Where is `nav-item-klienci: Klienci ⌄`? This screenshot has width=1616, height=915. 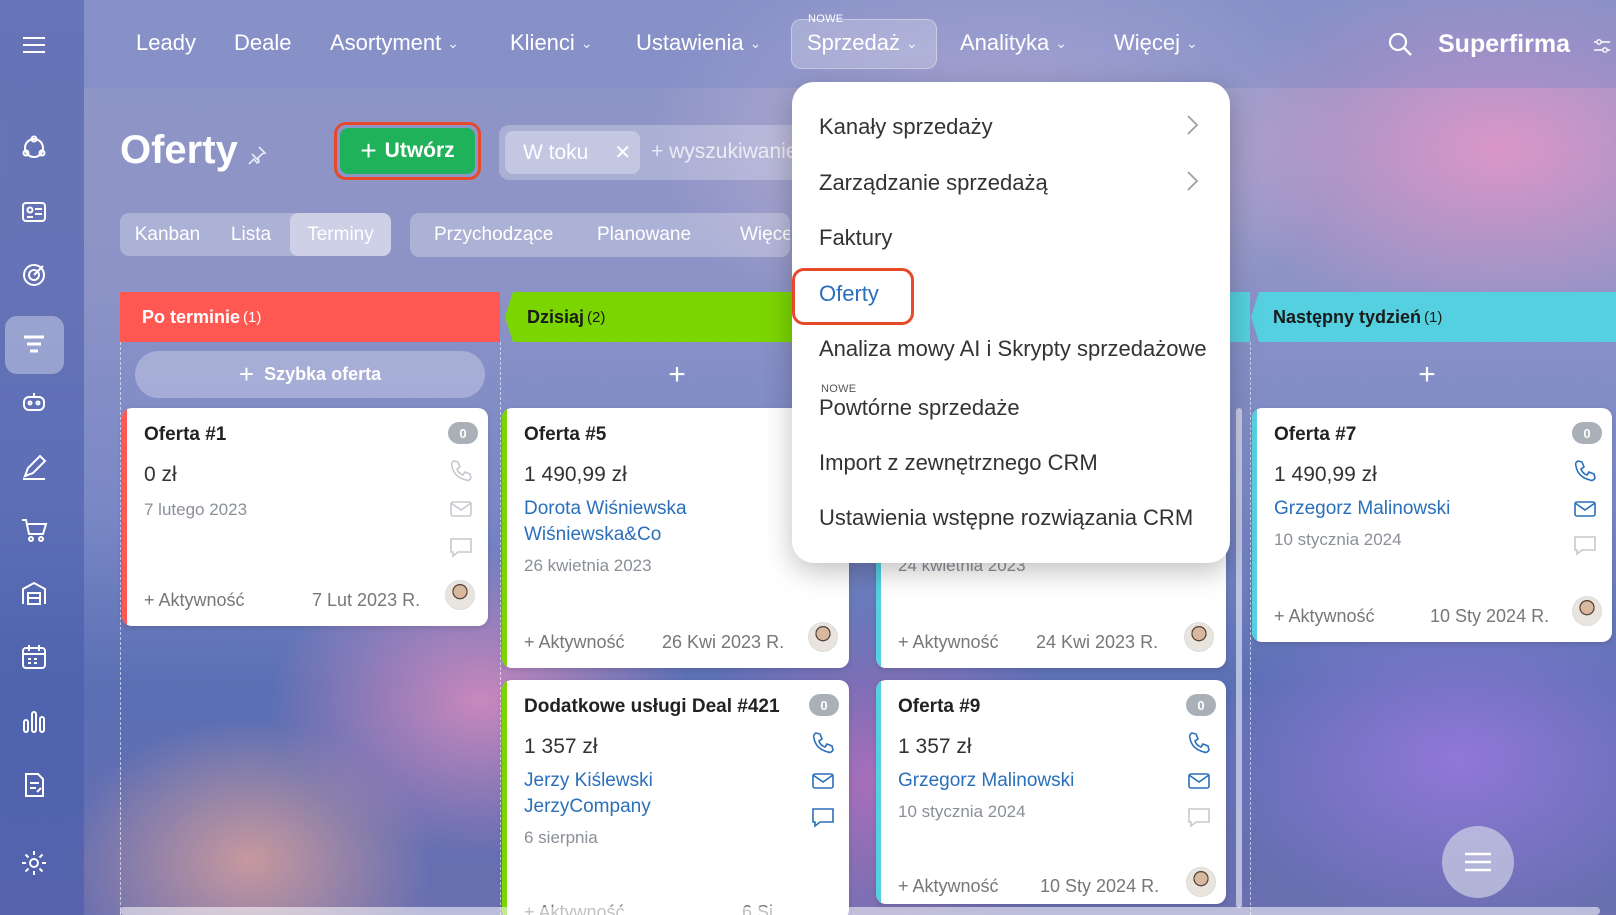
nav-item-klienci: Klienci ⌄ is located at coordinates (551, 43).